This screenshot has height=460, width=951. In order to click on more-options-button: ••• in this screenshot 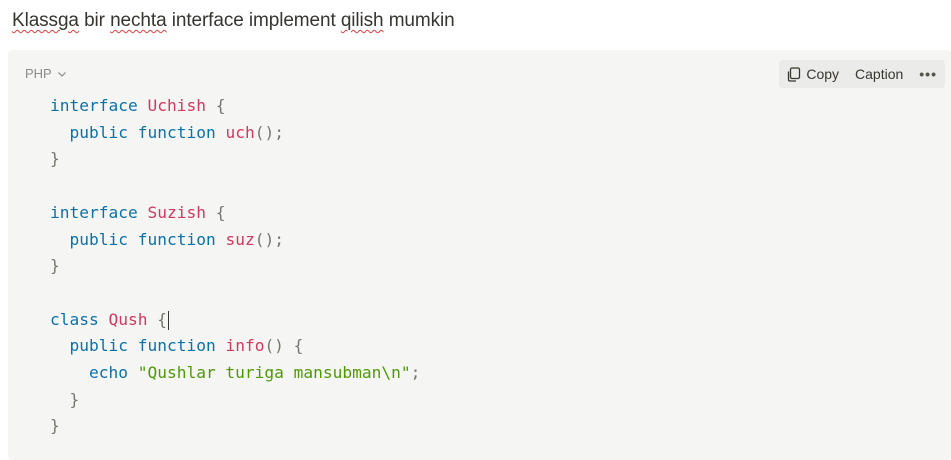, I will do `click(928, 74)`.